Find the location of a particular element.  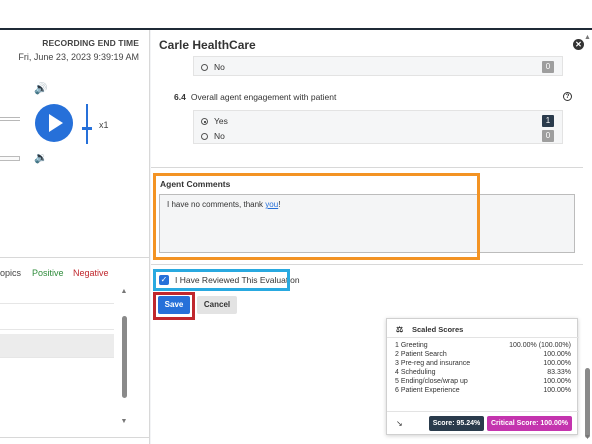

score-name: 3 Pre-reg and insurance is located at coordinates (433, 363).